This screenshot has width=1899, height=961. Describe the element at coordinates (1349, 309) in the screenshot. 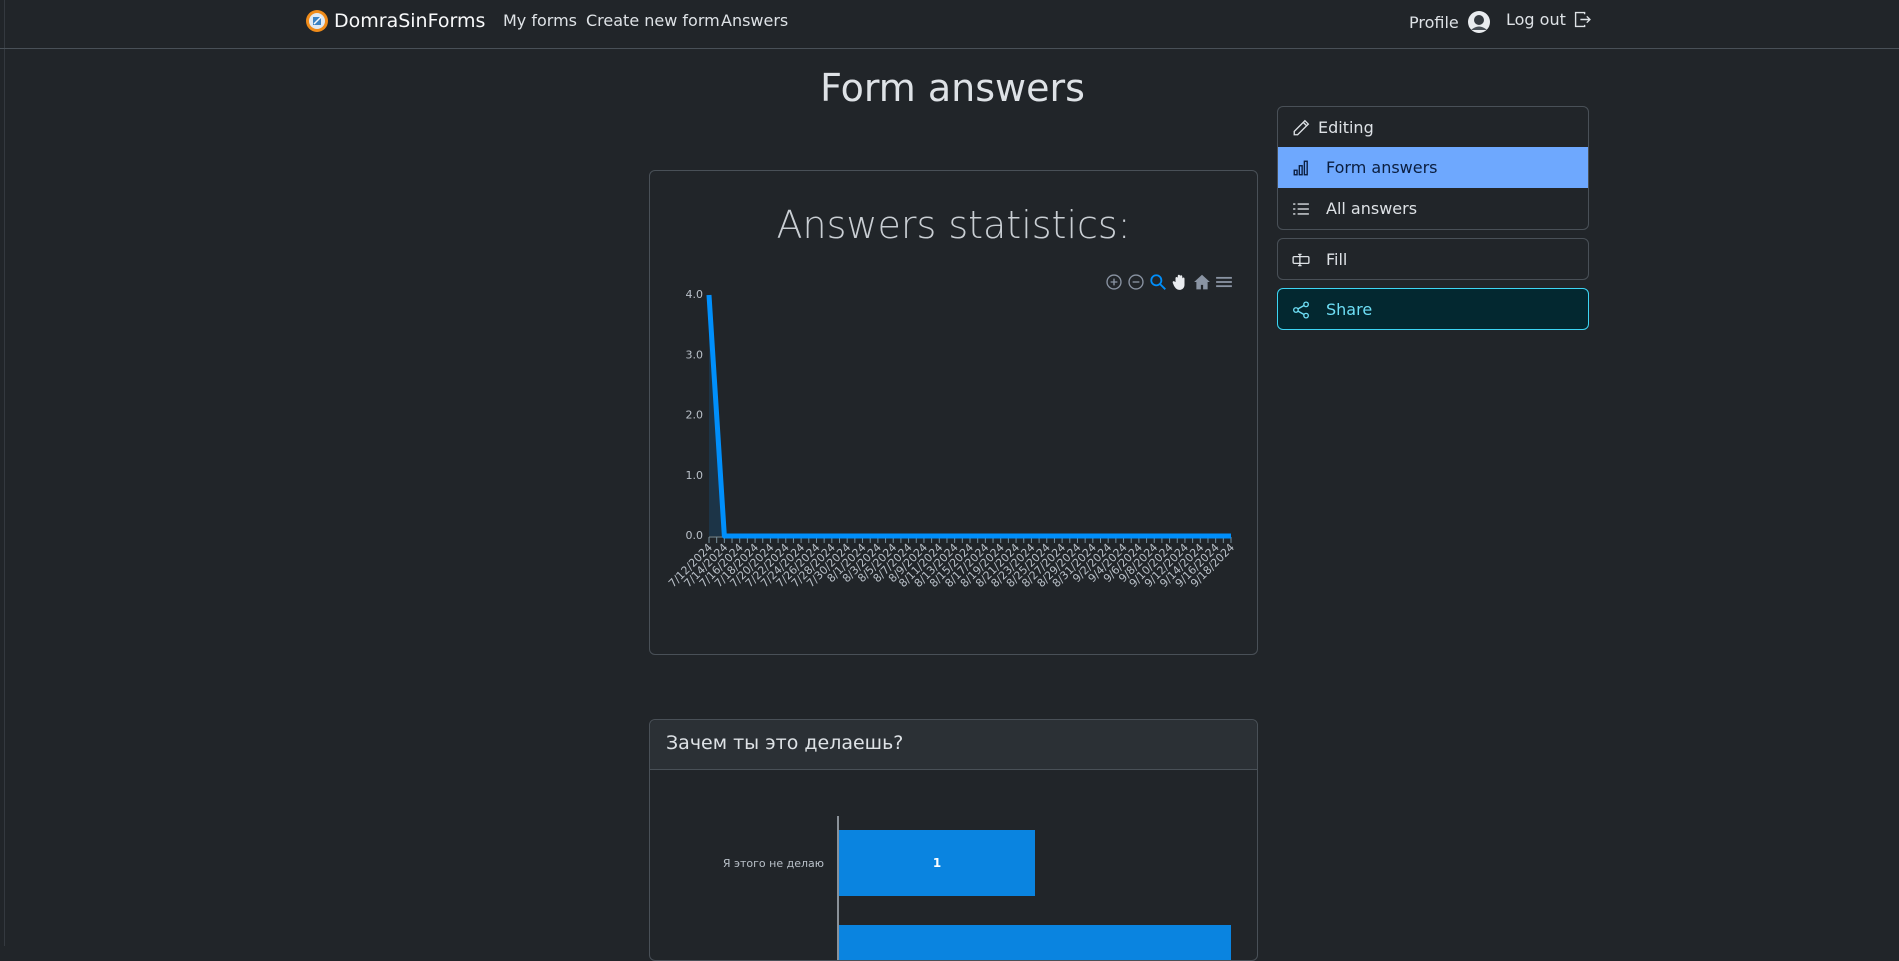

I see `share-label: Share` at that location.